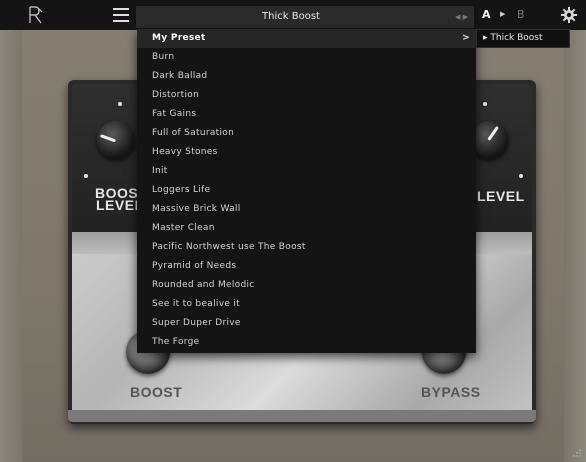 This screenshot has height=462, width=586. I want to click on menu-item: Dark Ballad, so click(306, 76).